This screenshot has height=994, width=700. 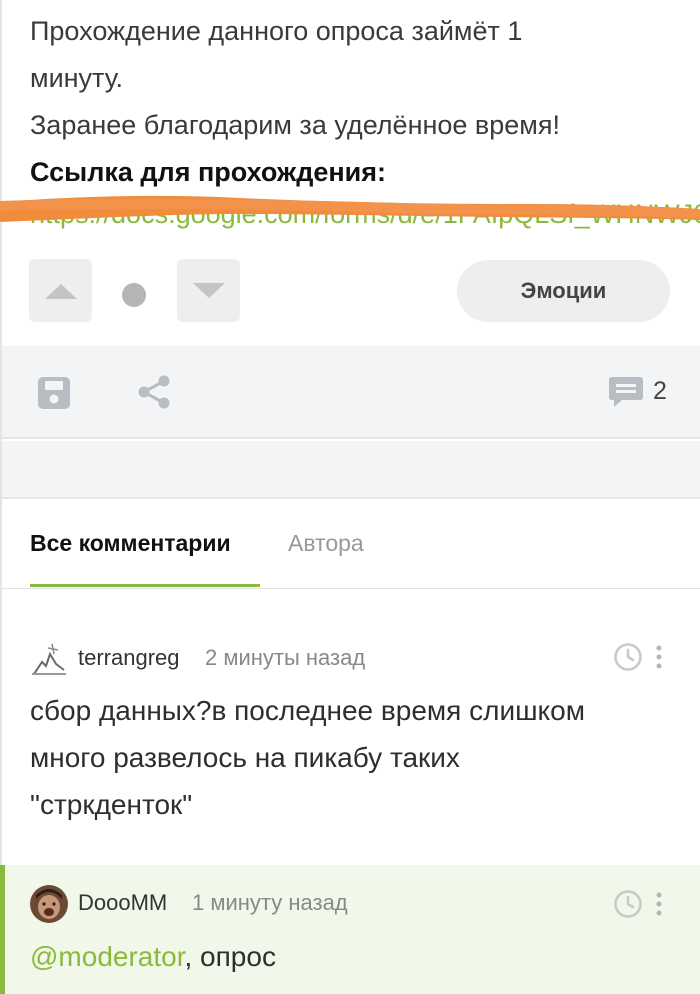 I want to click on vote-up-button, so click(x=60, y=290).